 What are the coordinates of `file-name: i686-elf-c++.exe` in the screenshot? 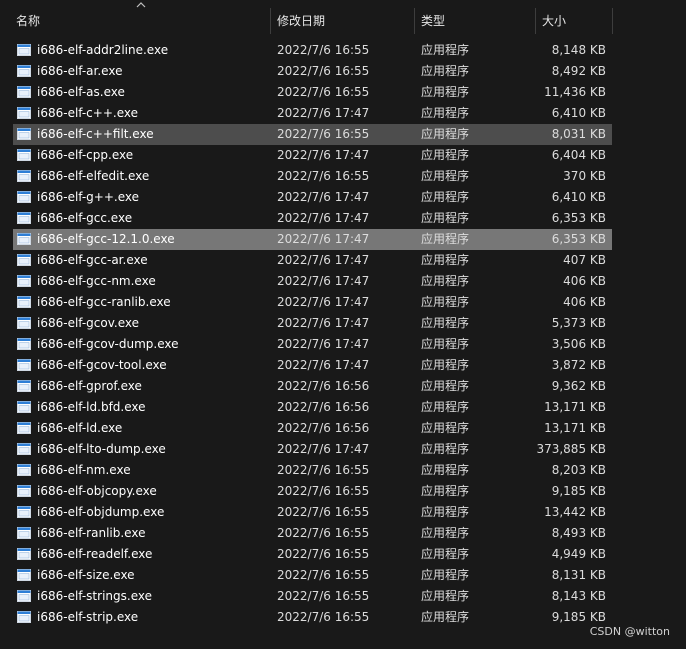 It's located at (87, 113).